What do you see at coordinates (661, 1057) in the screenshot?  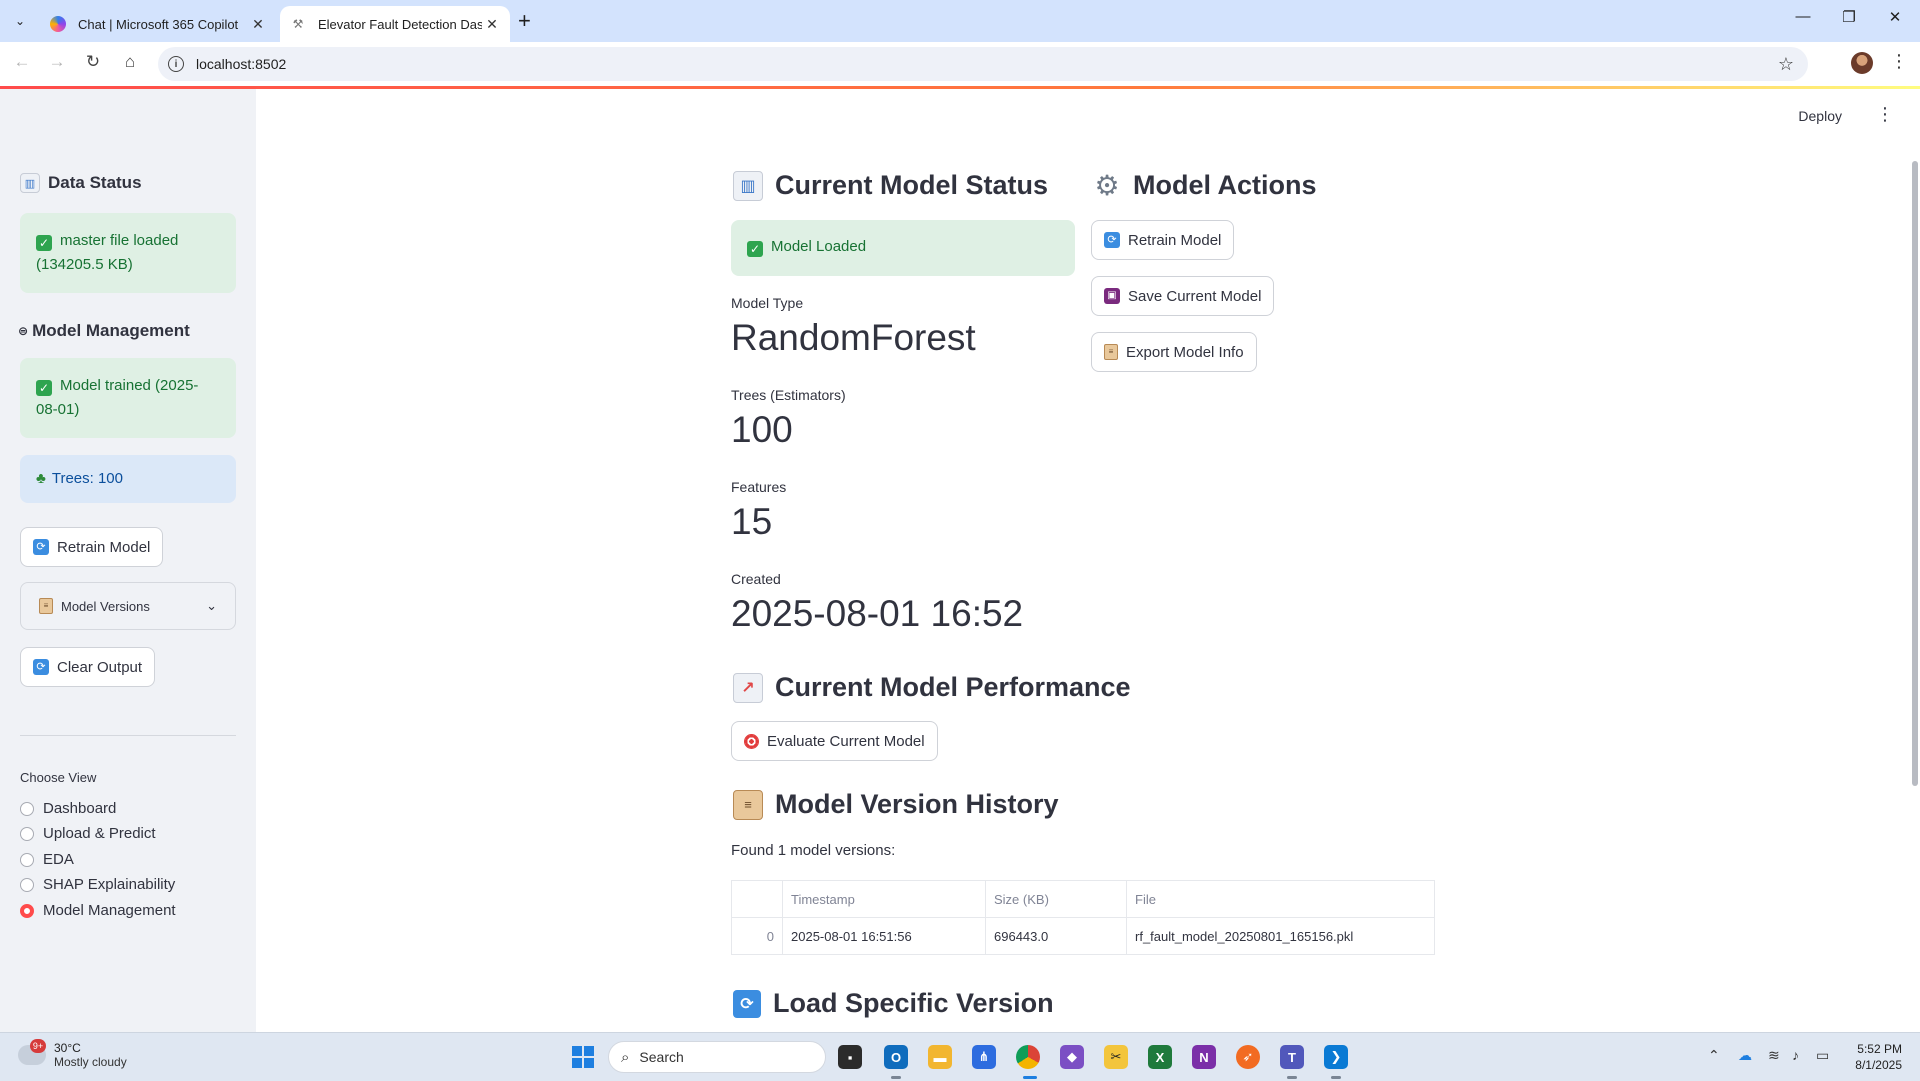 I see `search-placeholder: Search` at bounding box center [661, 1057].